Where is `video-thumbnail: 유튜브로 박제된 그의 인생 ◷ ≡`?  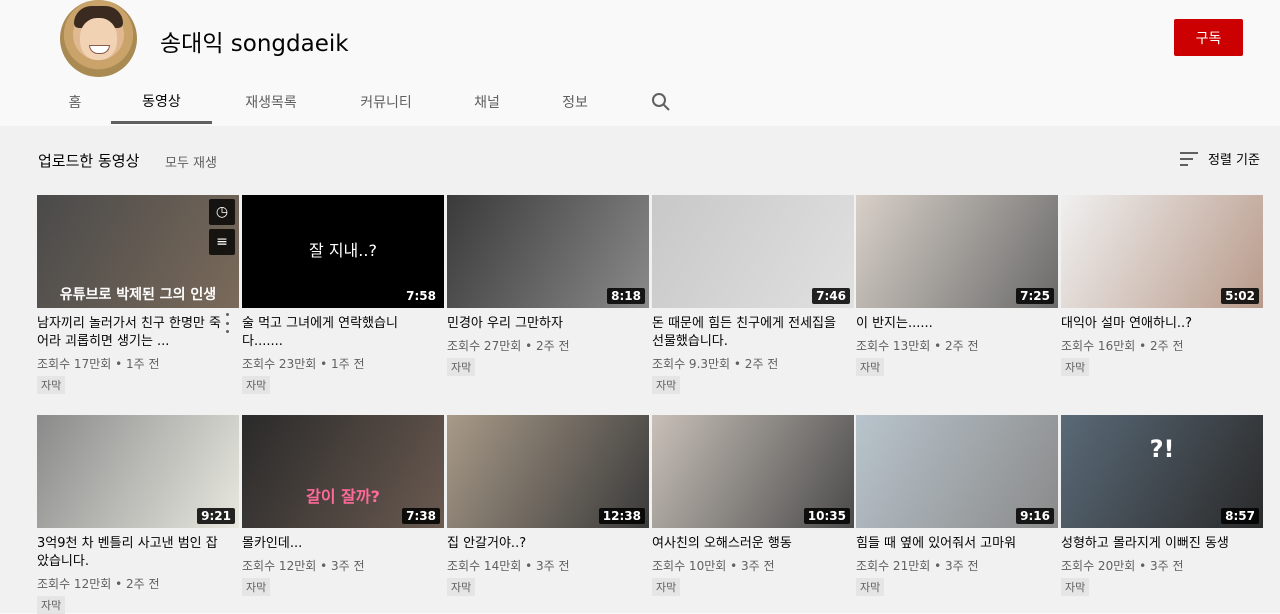 video-thumbnail: 유튜브로 박제된 그의 인생 ◷ ≡ is located at coordinates (138, 251).